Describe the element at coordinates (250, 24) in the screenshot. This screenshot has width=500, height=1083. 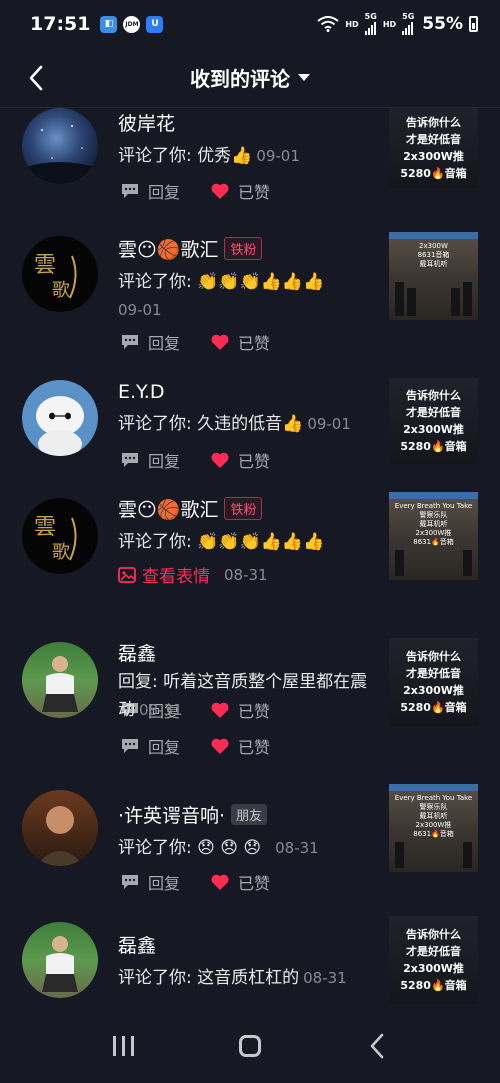
I see `status-bar: 17:51 ◧ JDM U HD 5G HD 5G 55%` at that location.